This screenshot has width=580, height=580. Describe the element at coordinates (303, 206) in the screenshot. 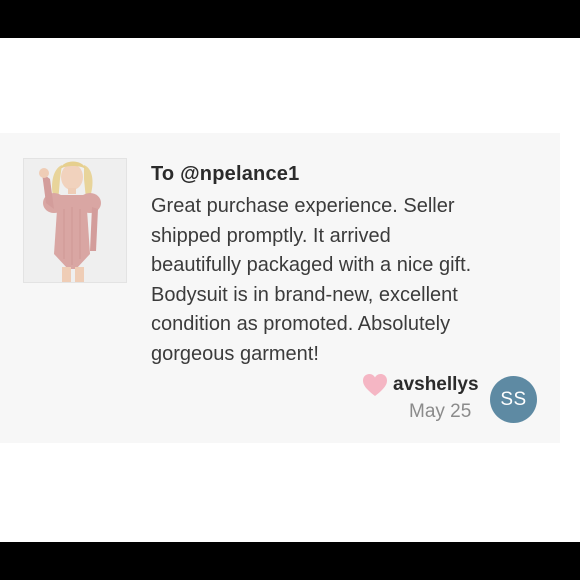

I see `review-line: Great purchase experience. Seller` at that location.